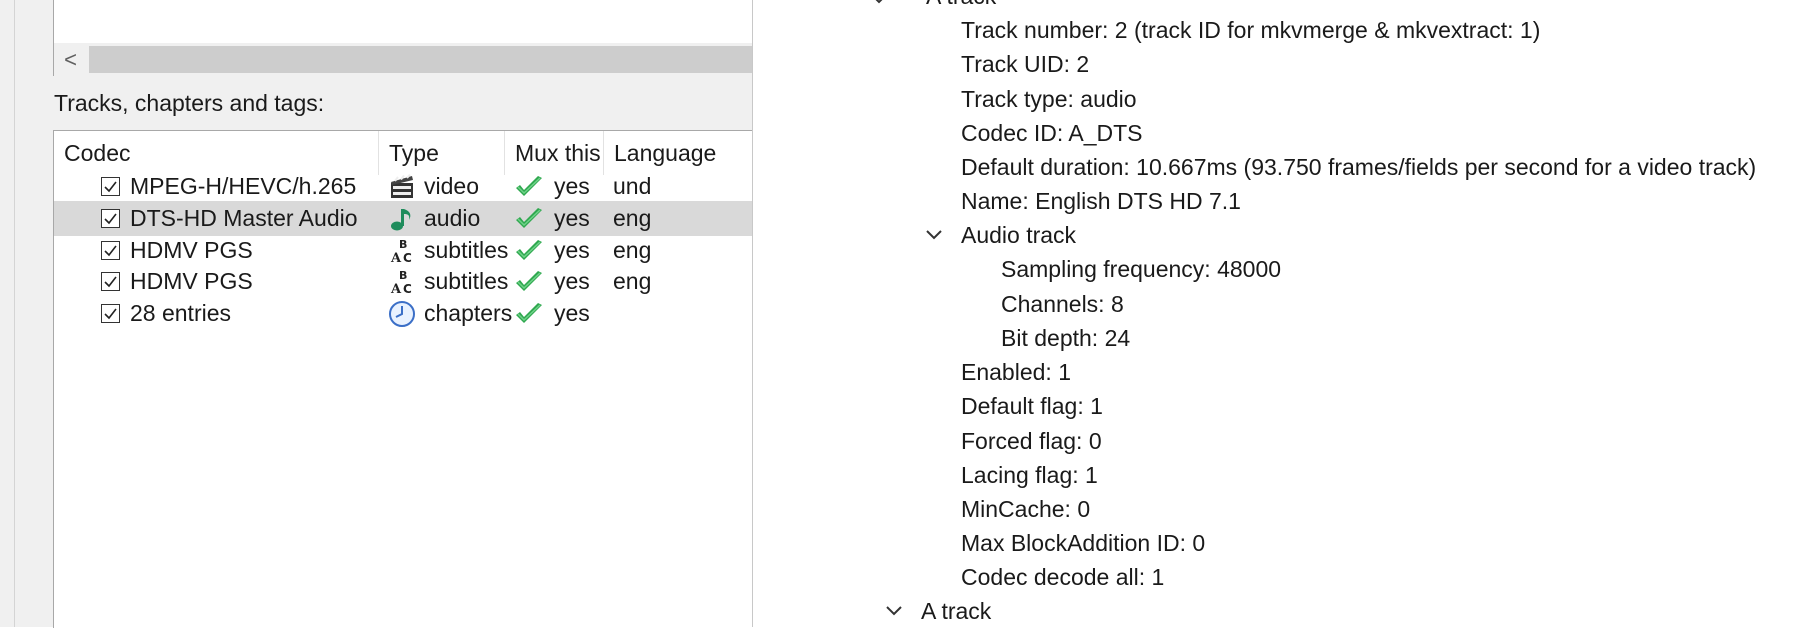 The image size is (1799, 628). I want to click on max-blockaddition-id-line: Max BlockAddition ID: 0, so click(1083, 543).